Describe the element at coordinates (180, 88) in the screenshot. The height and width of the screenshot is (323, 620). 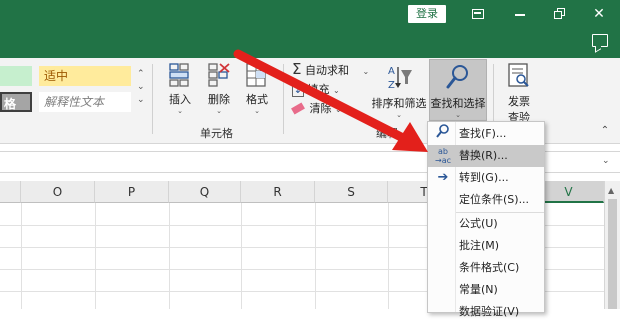
I see `insert-button: 插入 ⌄` at that location.